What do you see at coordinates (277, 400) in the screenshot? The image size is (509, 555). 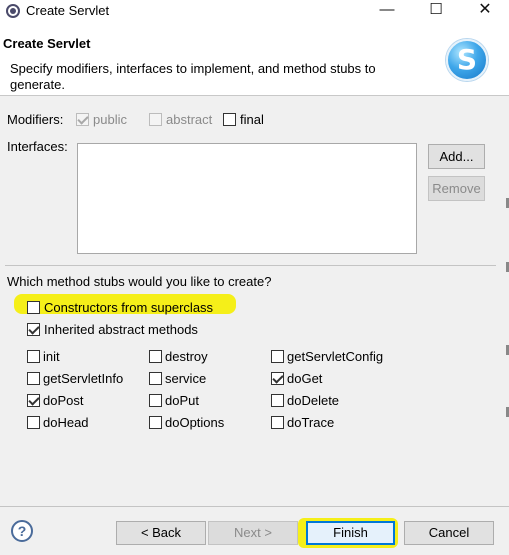 I see `dodelete-checkbox` at bounding box center [277, 400].